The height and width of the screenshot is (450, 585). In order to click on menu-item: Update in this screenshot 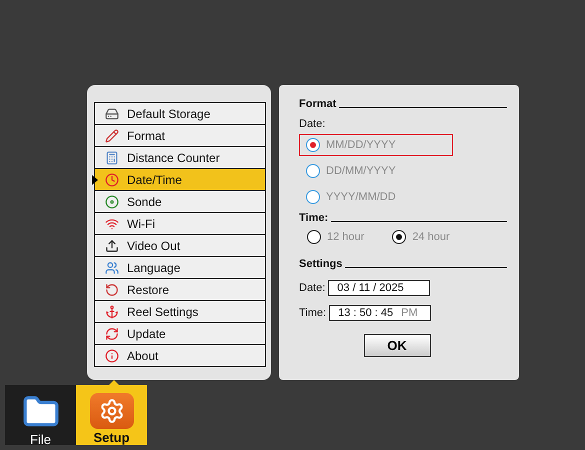, I will do `click(180, 334)`.